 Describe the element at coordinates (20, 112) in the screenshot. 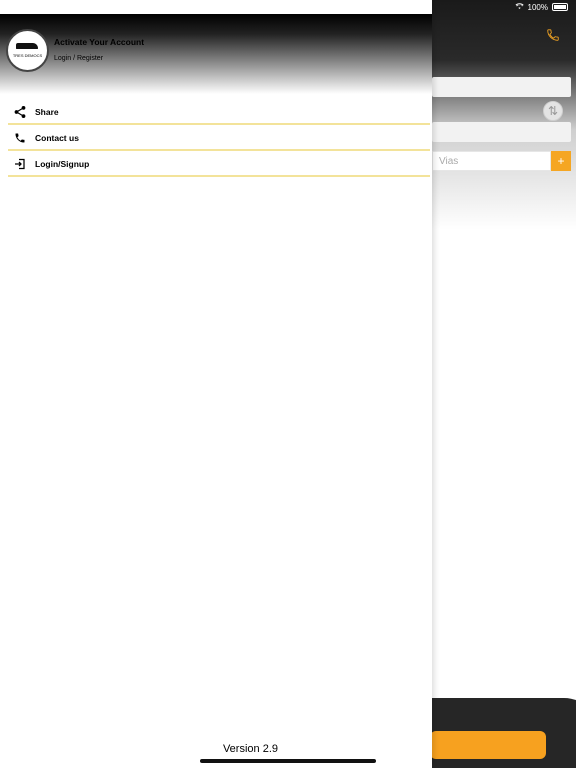

I see `share-icon` at that location.